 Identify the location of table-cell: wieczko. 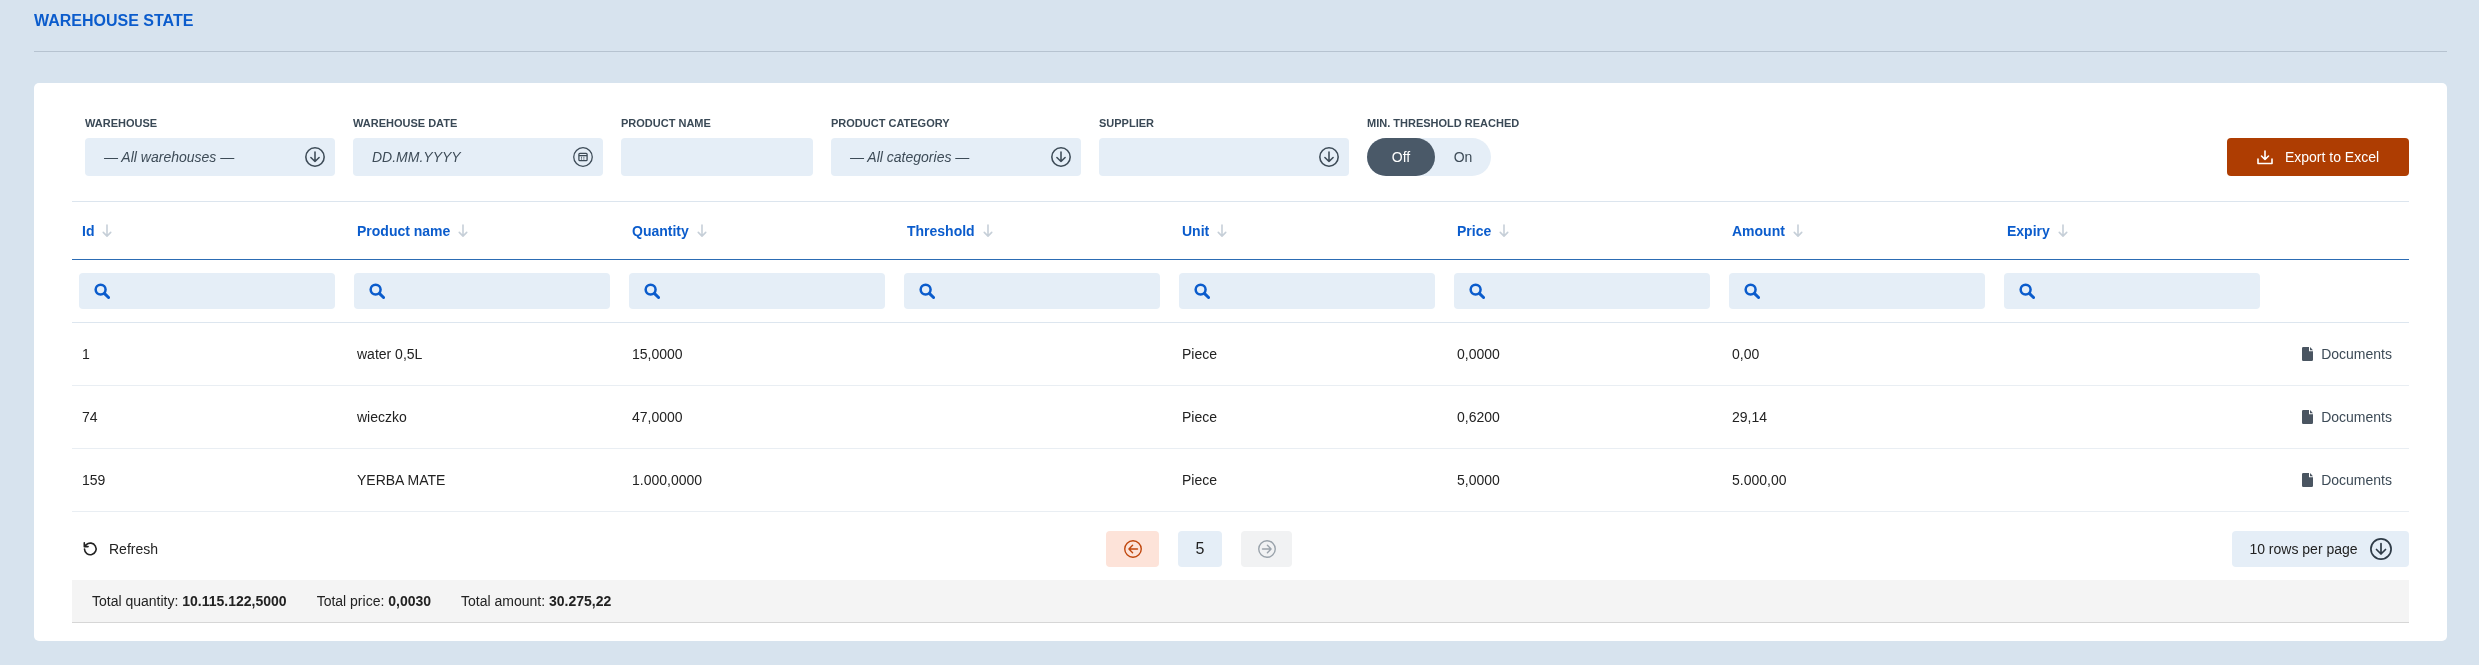
(382, 417).